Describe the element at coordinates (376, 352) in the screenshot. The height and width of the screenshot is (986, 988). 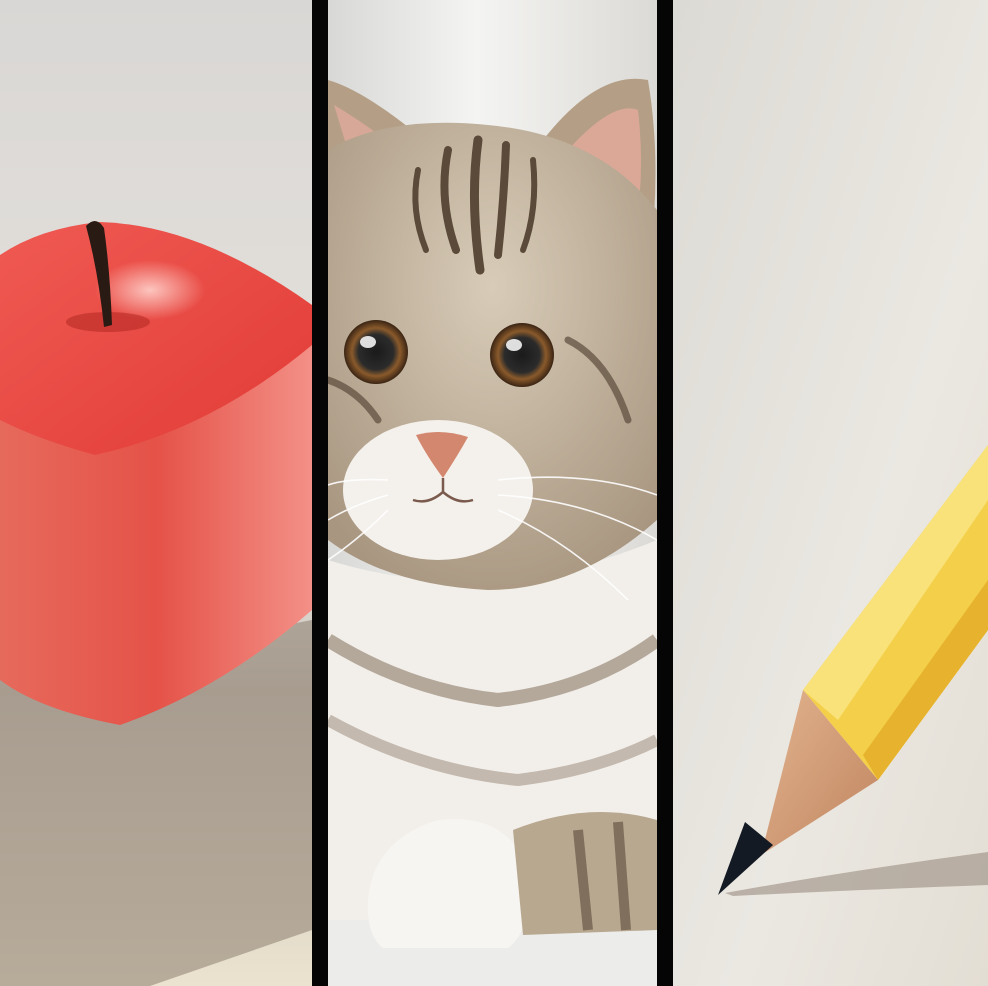
I see `cat-eye-left` at that location.